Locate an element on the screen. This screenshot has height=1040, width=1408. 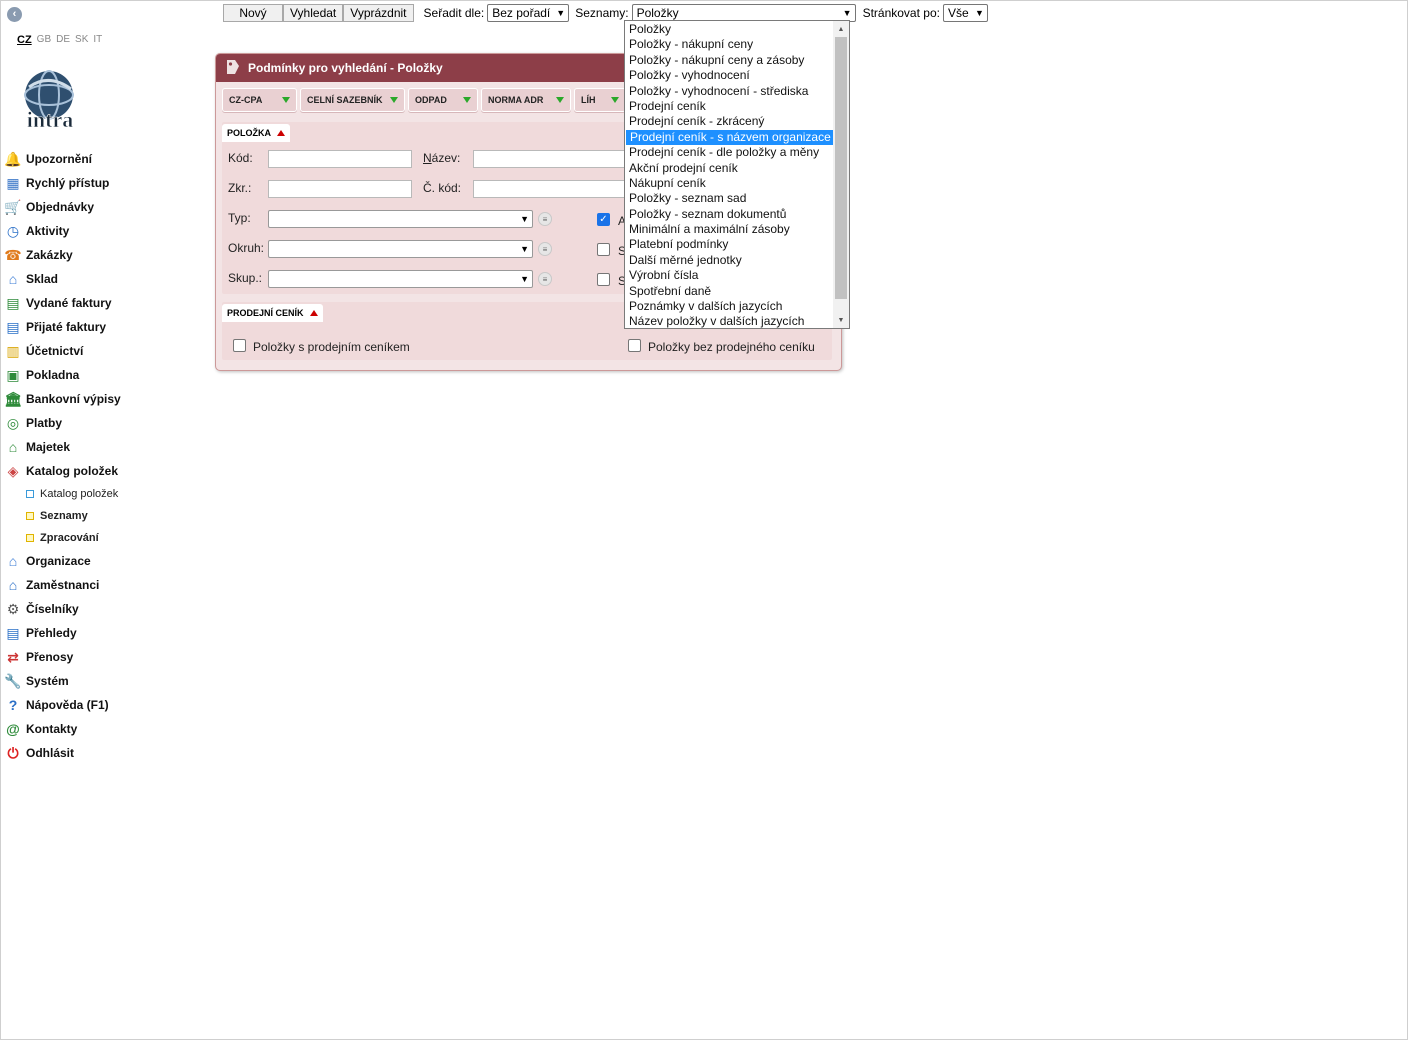
payment-icon: ◎ is located at coordinates (13, 422).